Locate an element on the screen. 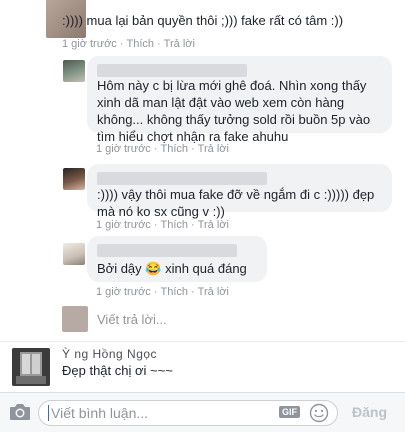  photo-thumbnail is located at coordinates (31, 367).